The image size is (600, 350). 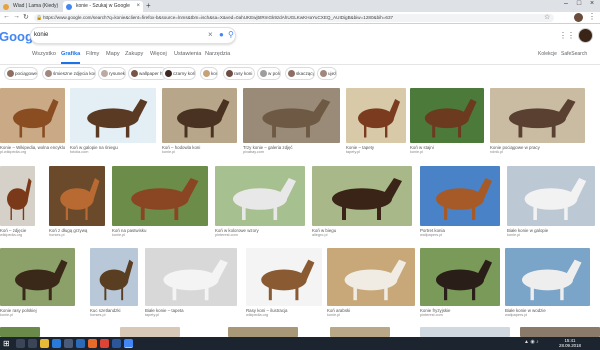 What do you see at coordinates (56, 343) in the screenshot?
I see `edge-icon` at bounding box center [56, 343].